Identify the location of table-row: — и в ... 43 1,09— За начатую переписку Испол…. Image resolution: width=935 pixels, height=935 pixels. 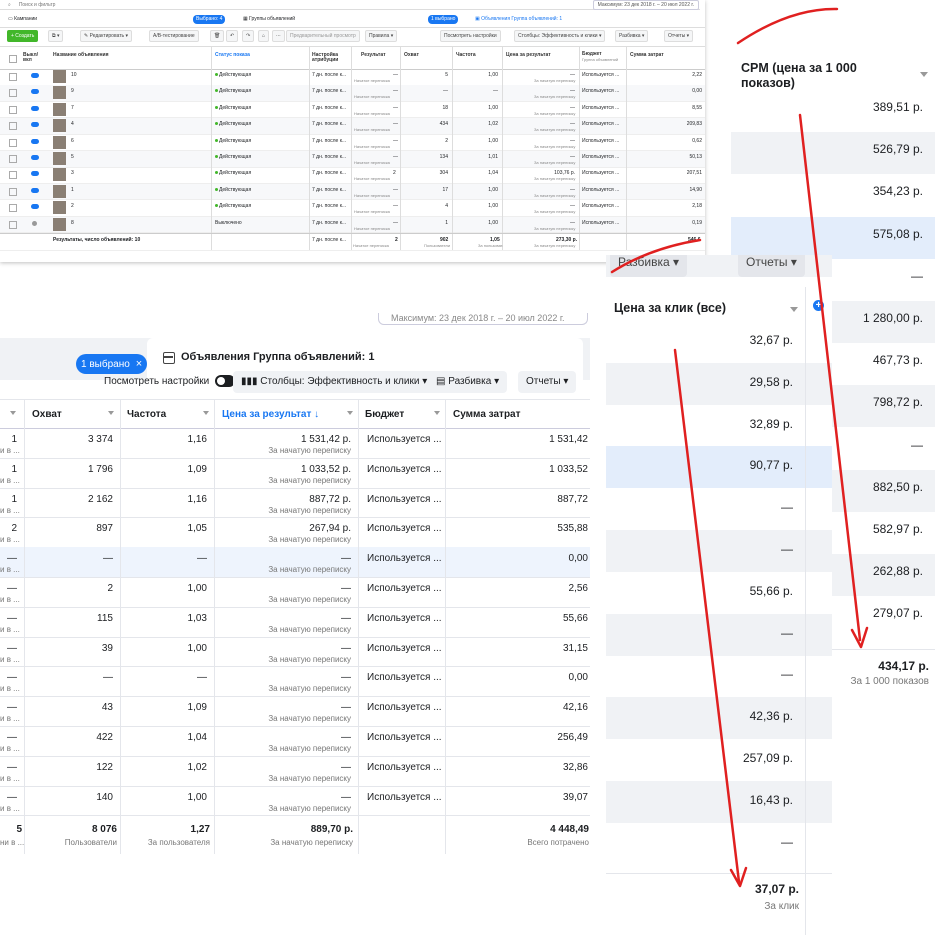
(295, 711).